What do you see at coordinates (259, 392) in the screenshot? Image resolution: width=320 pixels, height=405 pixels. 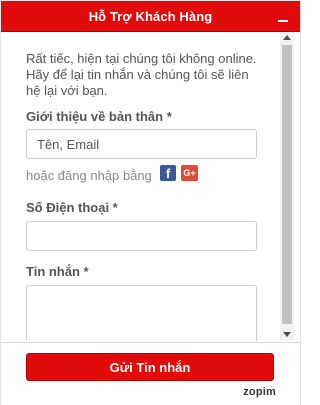 I see `zopim-logo: zopim` at bounding box center [259, 392].